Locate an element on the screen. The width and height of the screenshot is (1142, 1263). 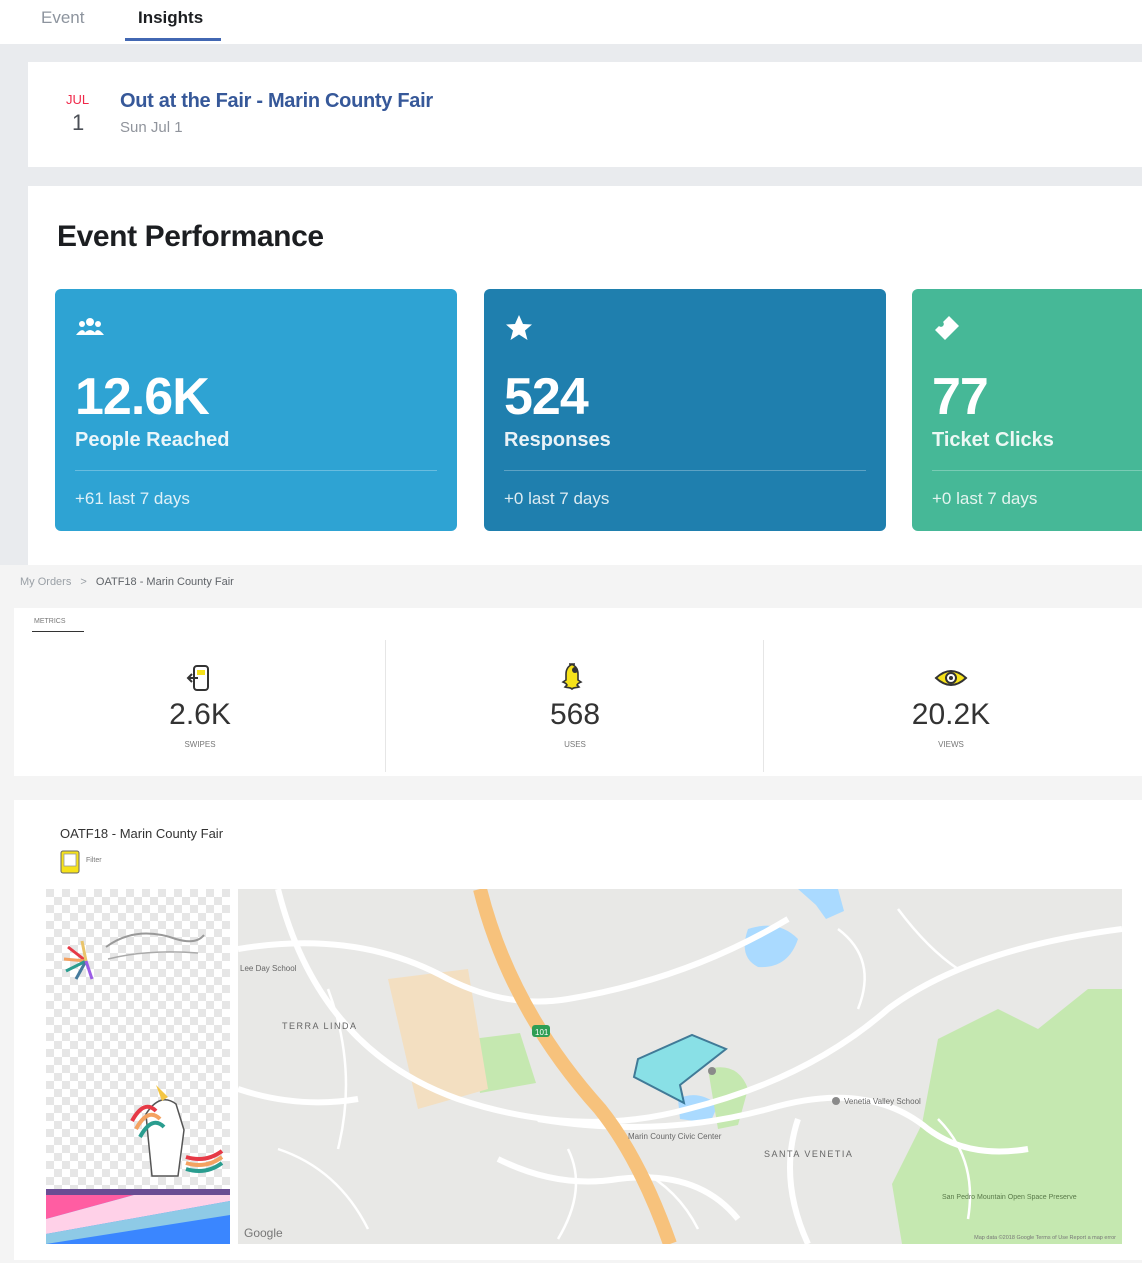
tab-metrics: METRICS is located at coordinates (50, 621).